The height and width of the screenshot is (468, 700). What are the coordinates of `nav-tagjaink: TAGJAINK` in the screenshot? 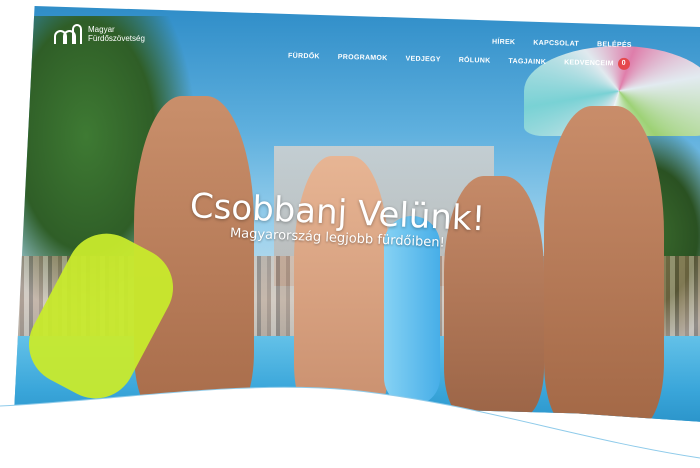 It's located at (528, 62).